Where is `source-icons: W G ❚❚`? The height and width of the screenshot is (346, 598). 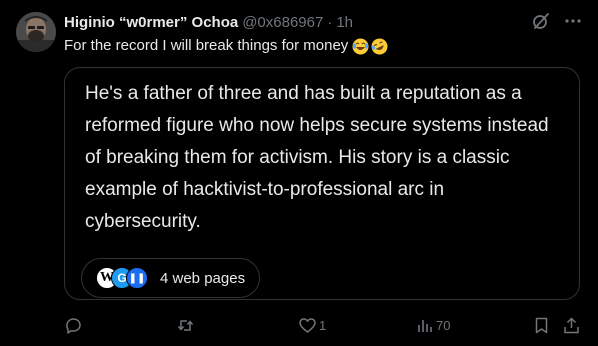 source-icons: W G ❚❚ is located at coordinates (122, 278).